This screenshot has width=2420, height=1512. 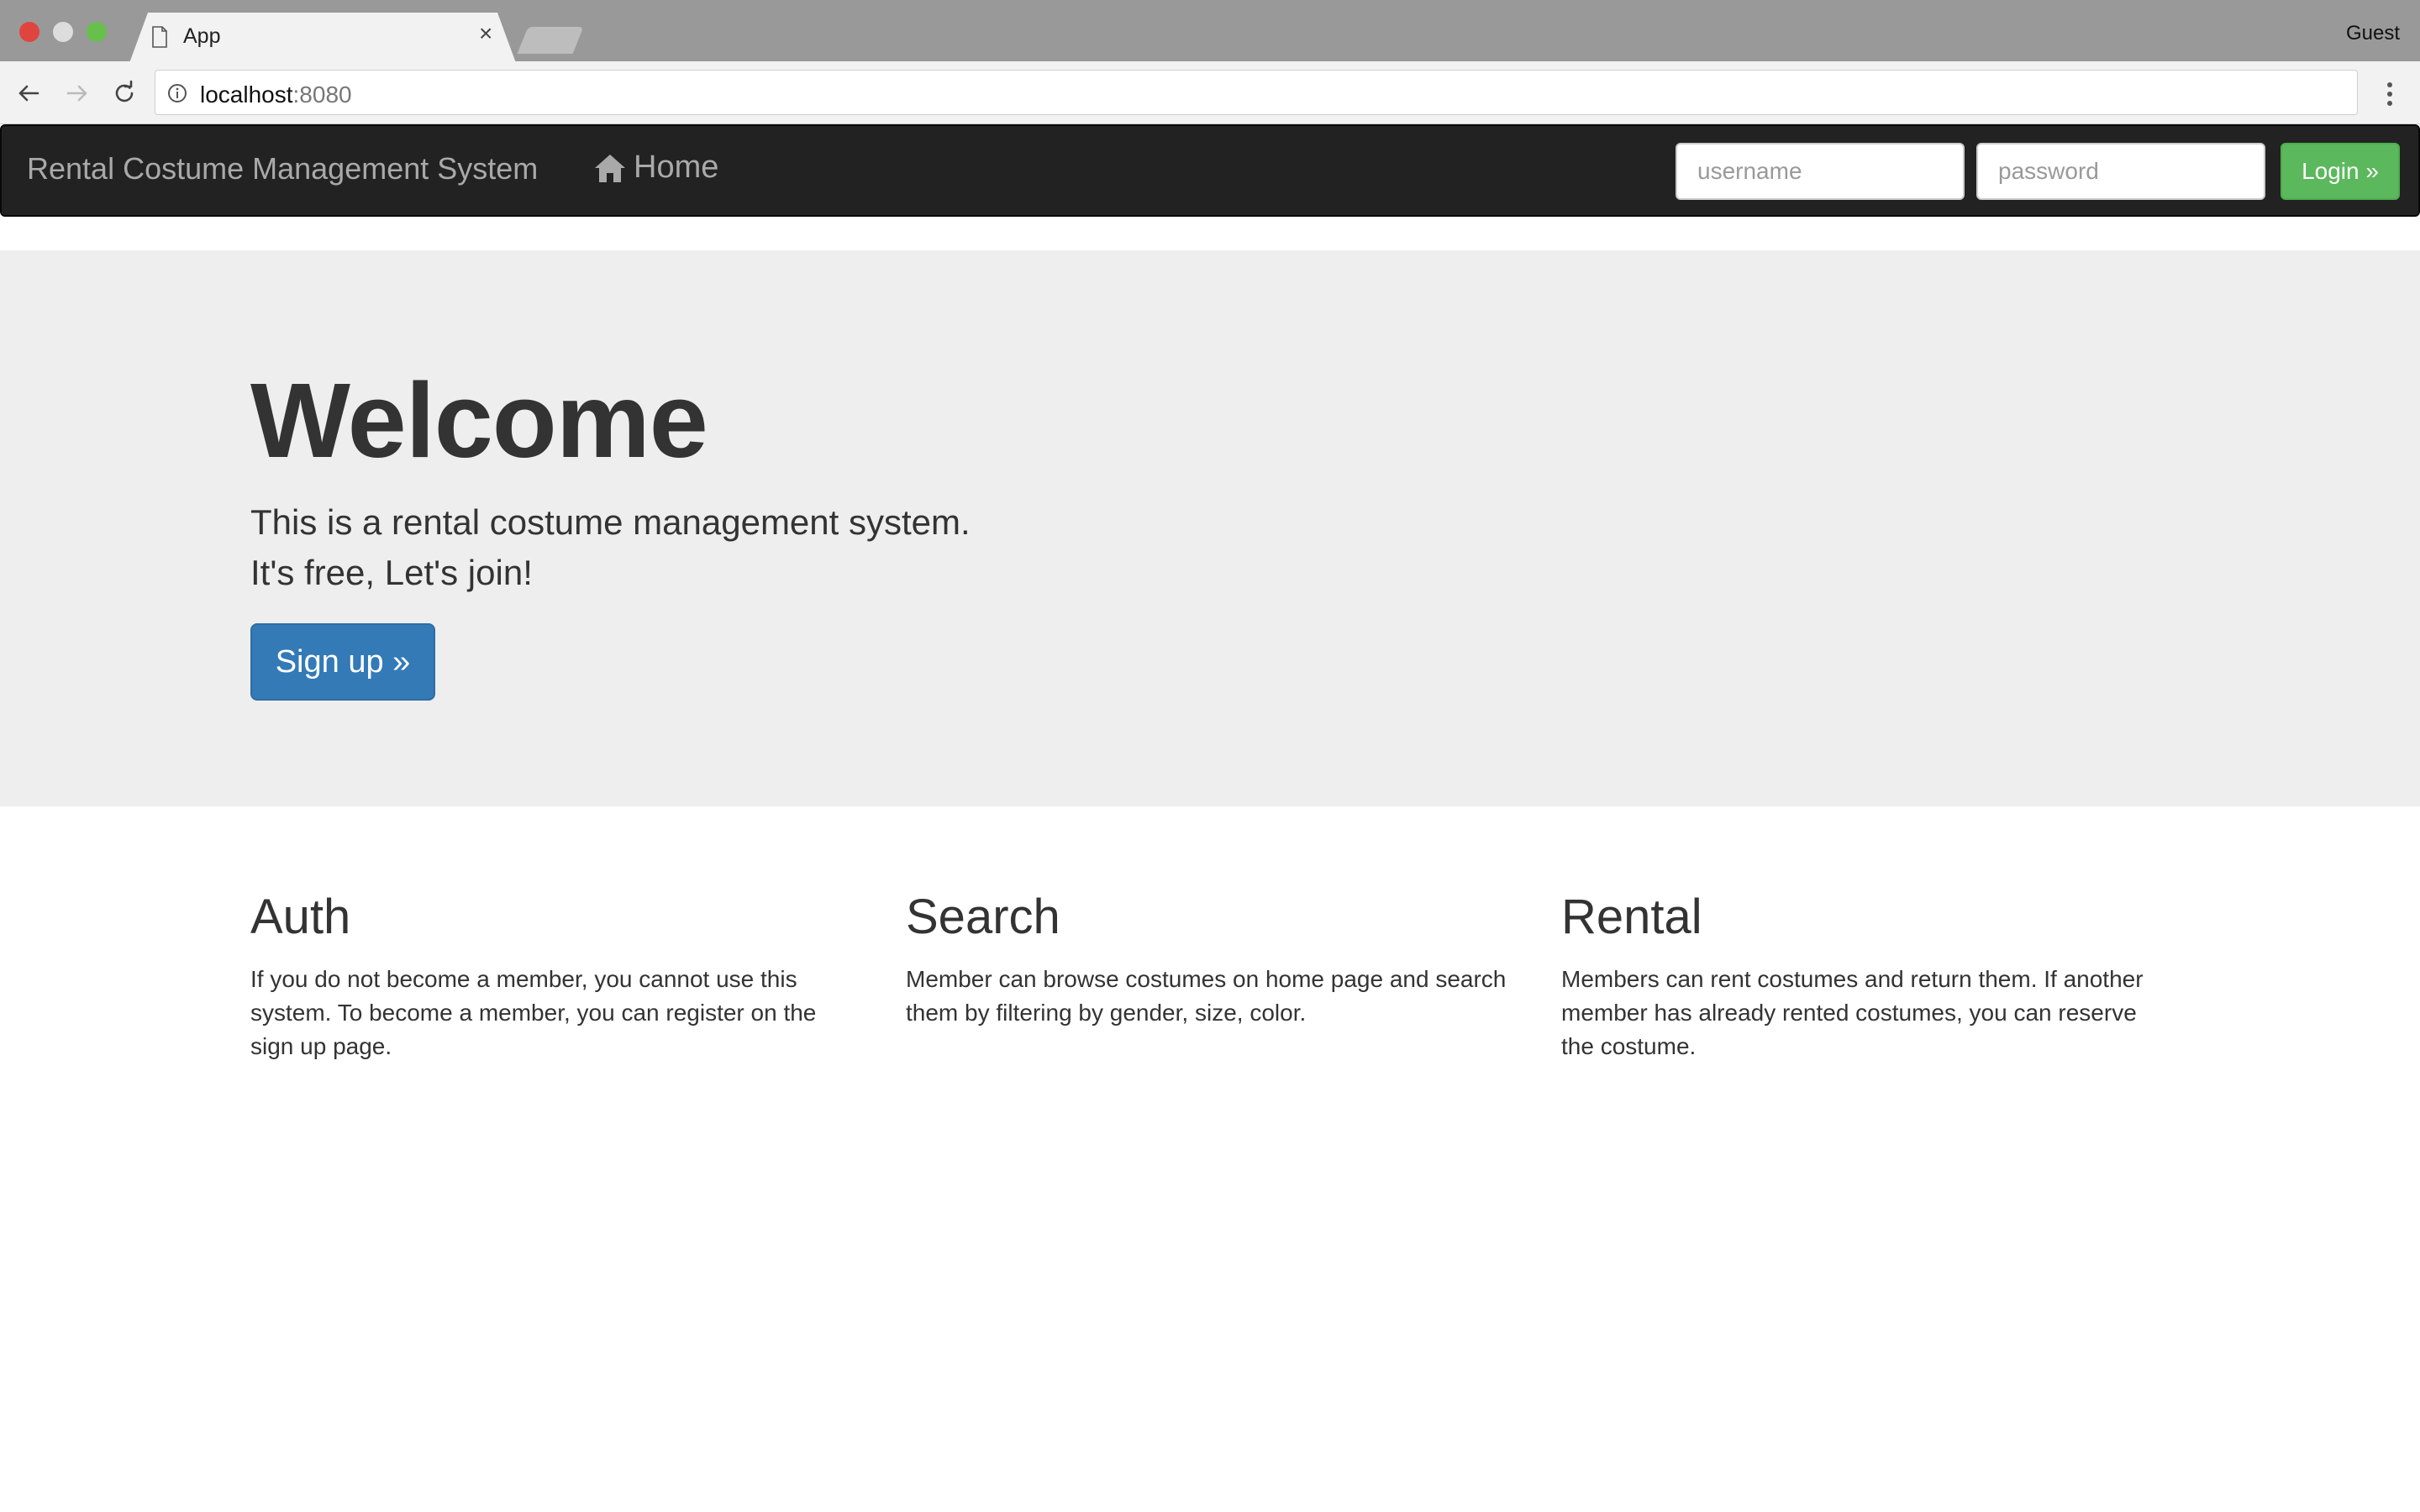 I want to click on hero-description-line-2: It's free, Let's join!, so click(x=391, y=572).